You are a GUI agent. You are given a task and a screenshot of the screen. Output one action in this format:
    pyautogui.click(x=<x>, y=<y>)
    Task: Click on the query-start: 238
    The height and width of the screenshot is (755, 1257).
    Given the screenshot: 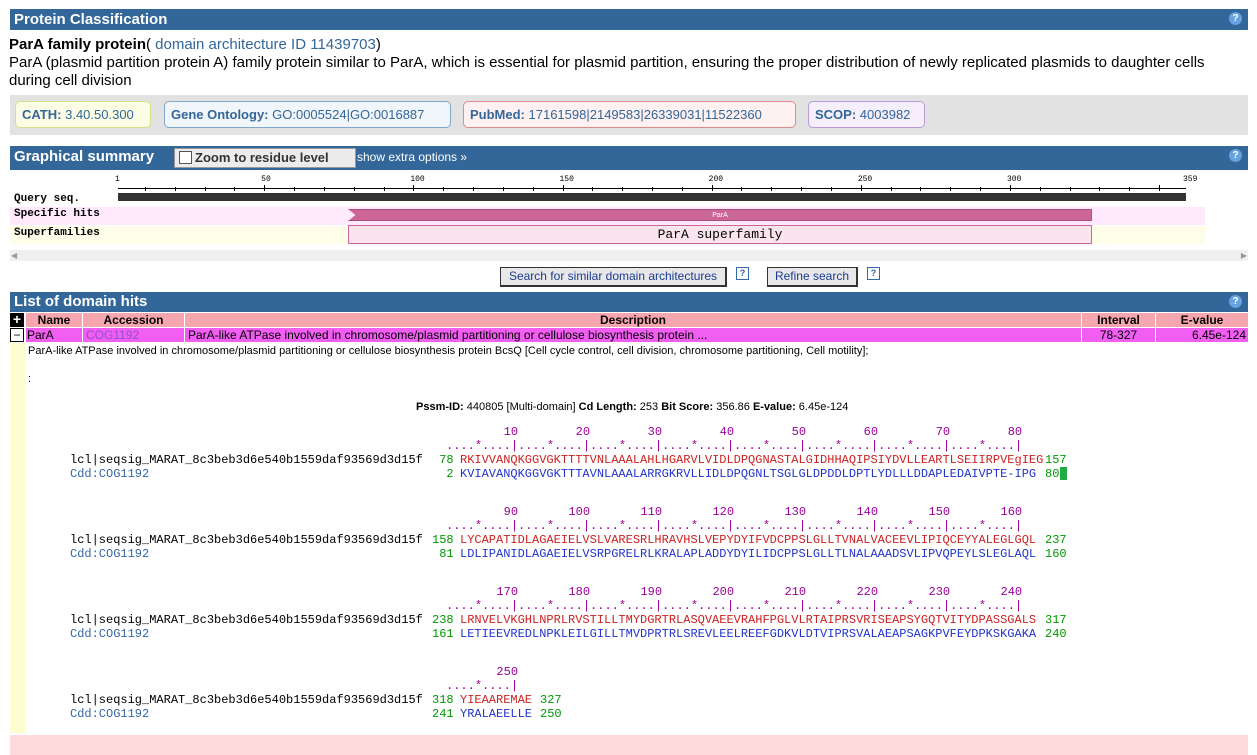 What is the action you would take?
    pyautogui.click(x=443, y=620)
    